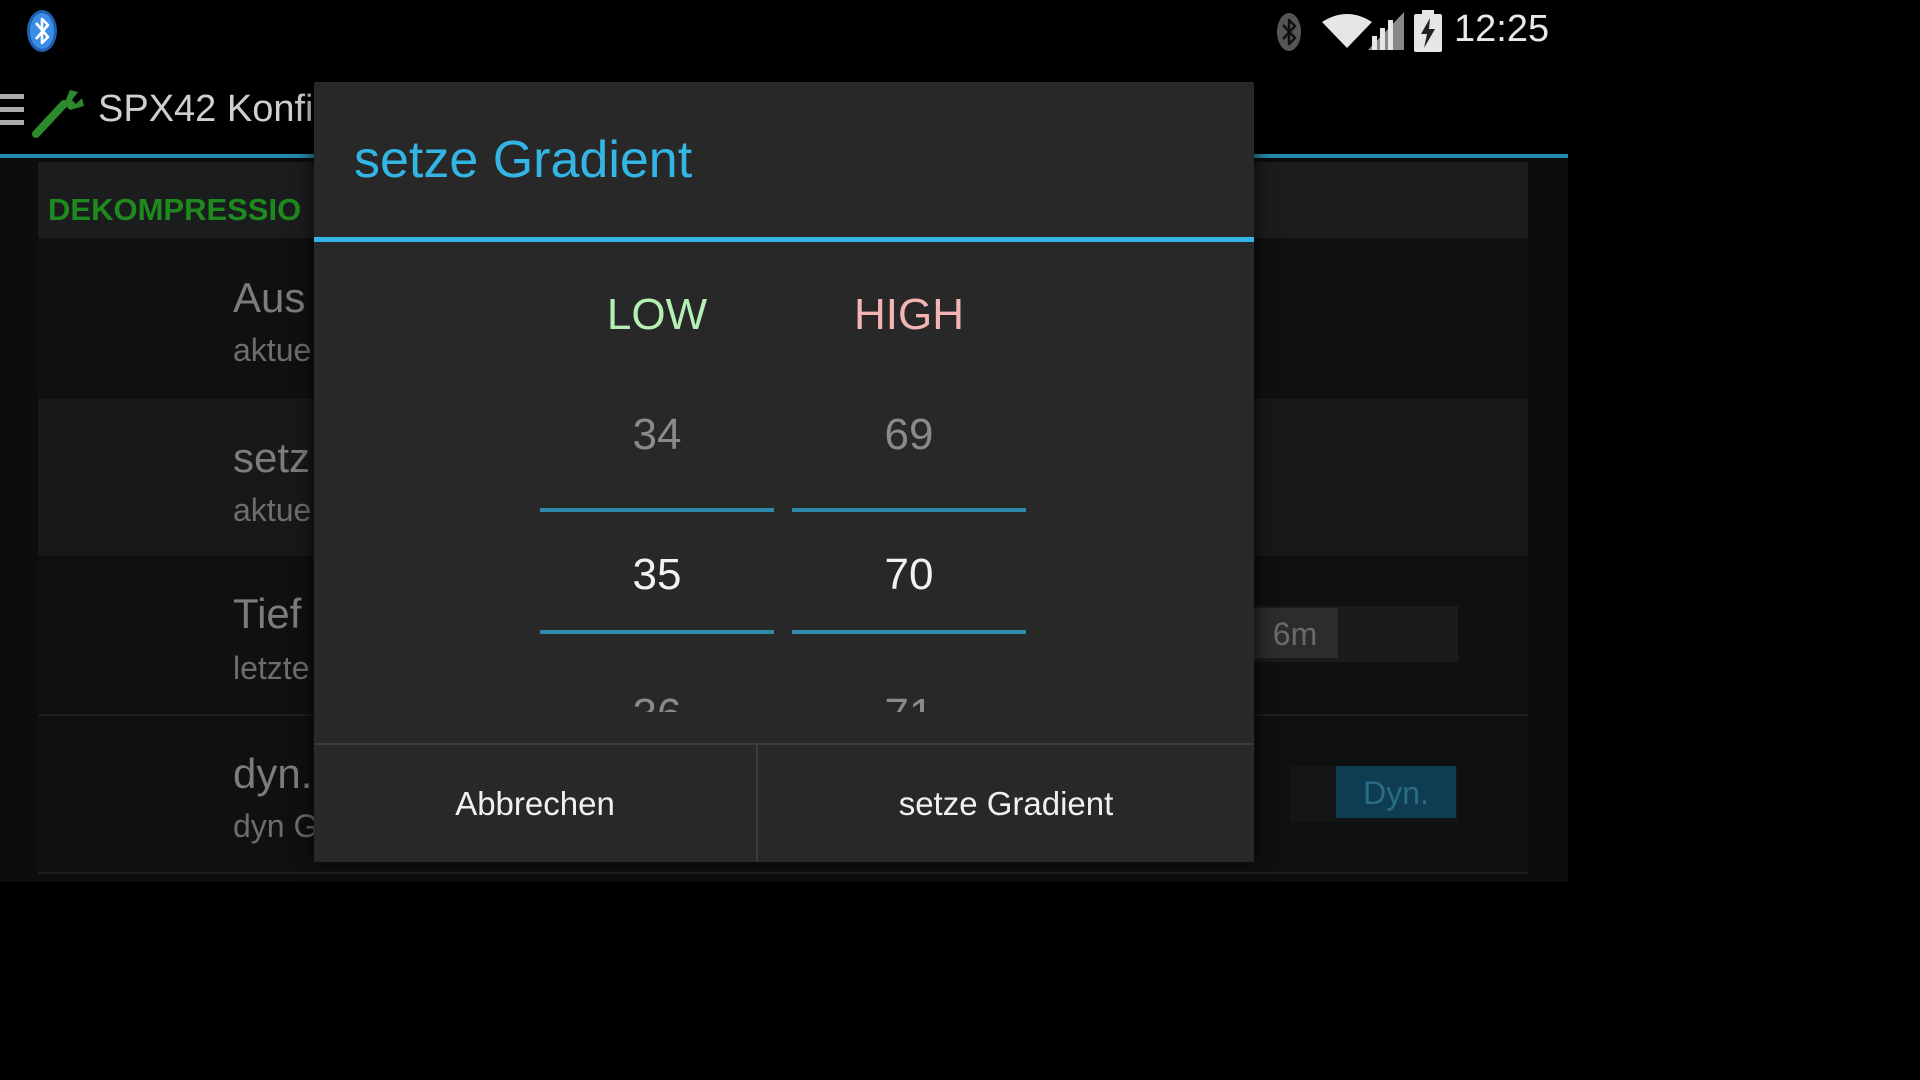 The height and width of the screenshot is (1080, 1920). What do you see at coordinates (657, 314) in the screenshot?
I see `low-label: LOW` at bounding box center [657, 314].